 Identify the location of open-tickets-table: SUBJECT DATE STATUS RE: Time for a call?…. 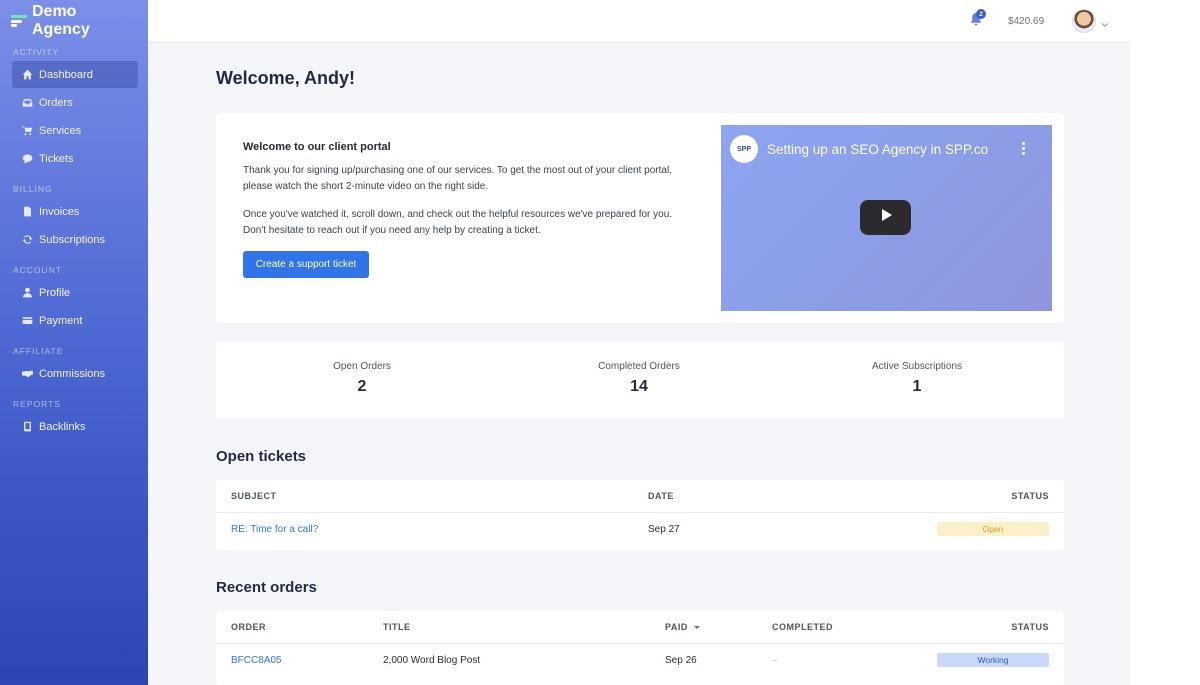
(640, 515).